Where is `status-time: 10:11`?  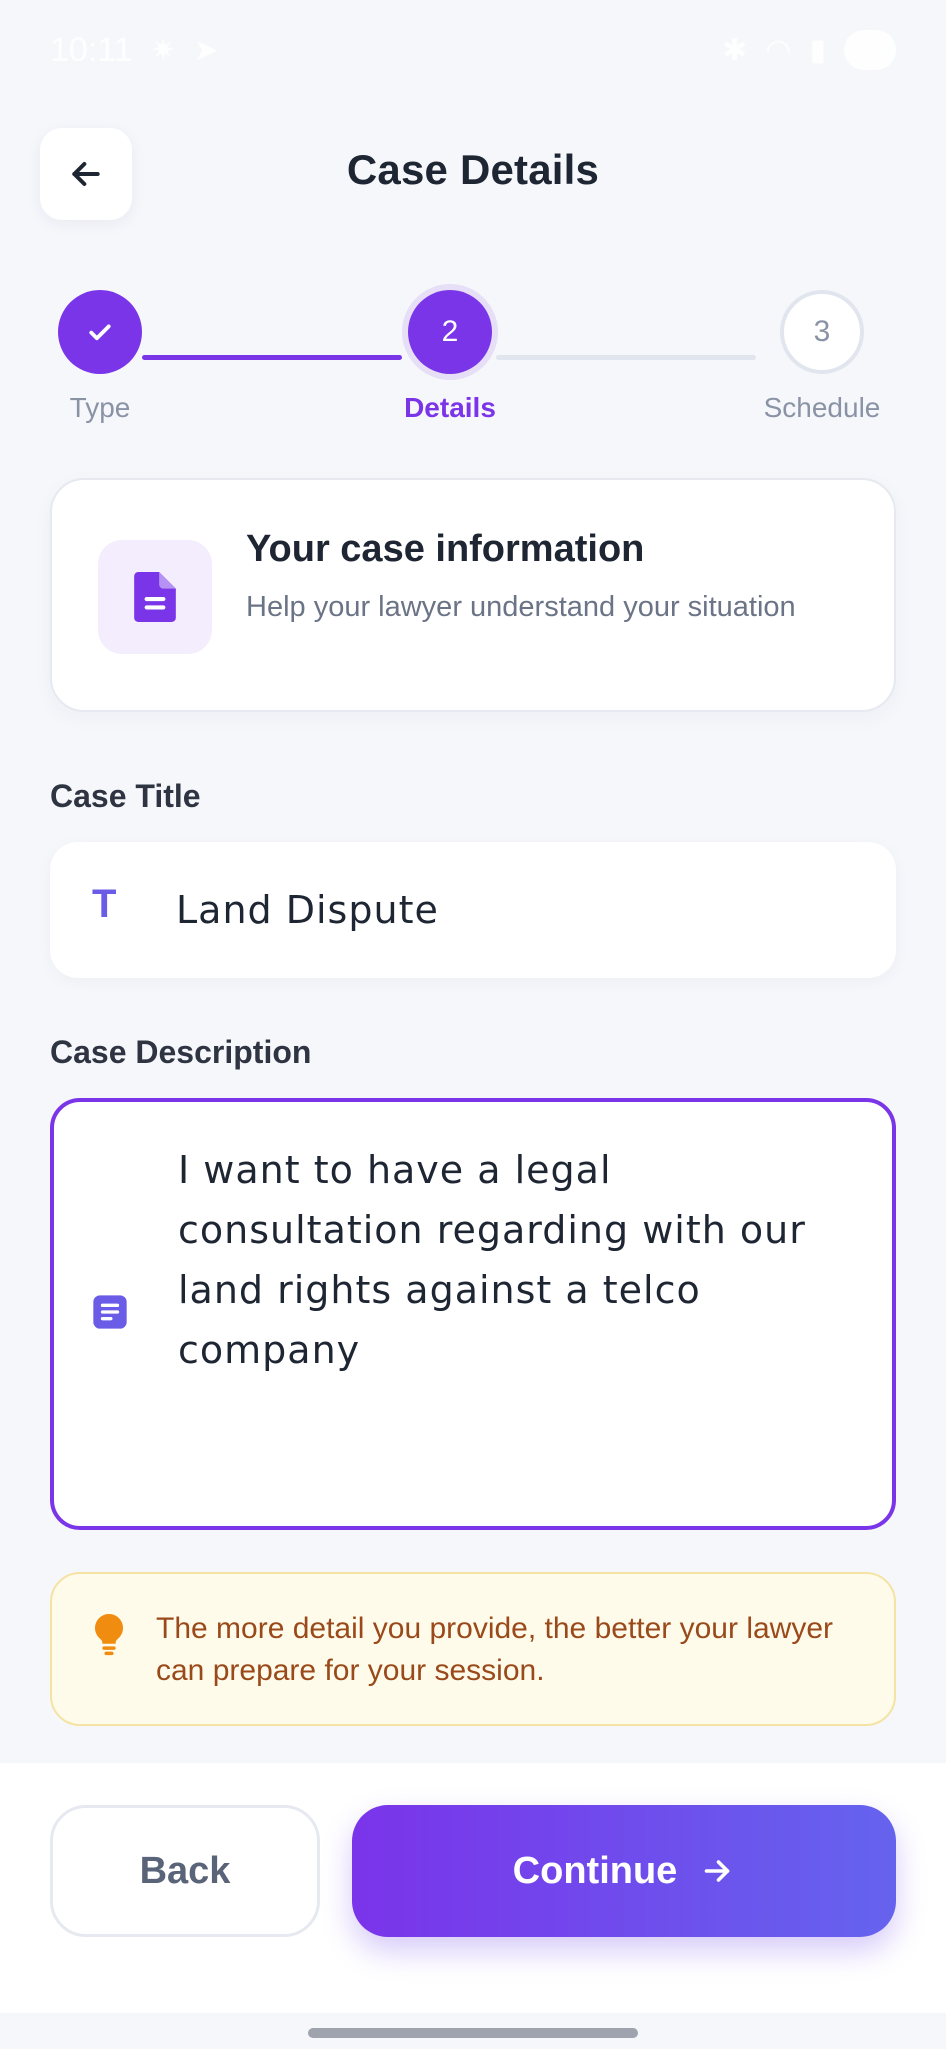 status-time: 10:11 is located at coordinates (91, 49).